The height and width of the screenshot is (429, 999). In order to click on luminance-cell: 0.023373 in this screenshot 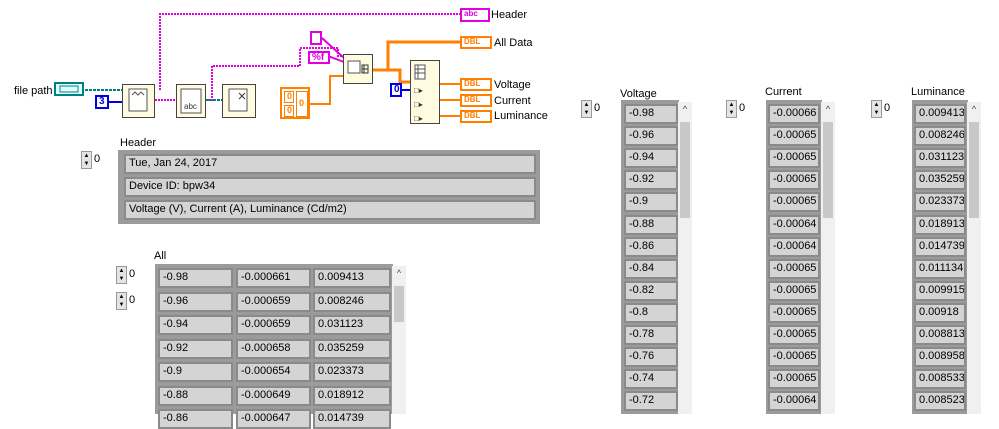, I will do `click(940, 202)`.